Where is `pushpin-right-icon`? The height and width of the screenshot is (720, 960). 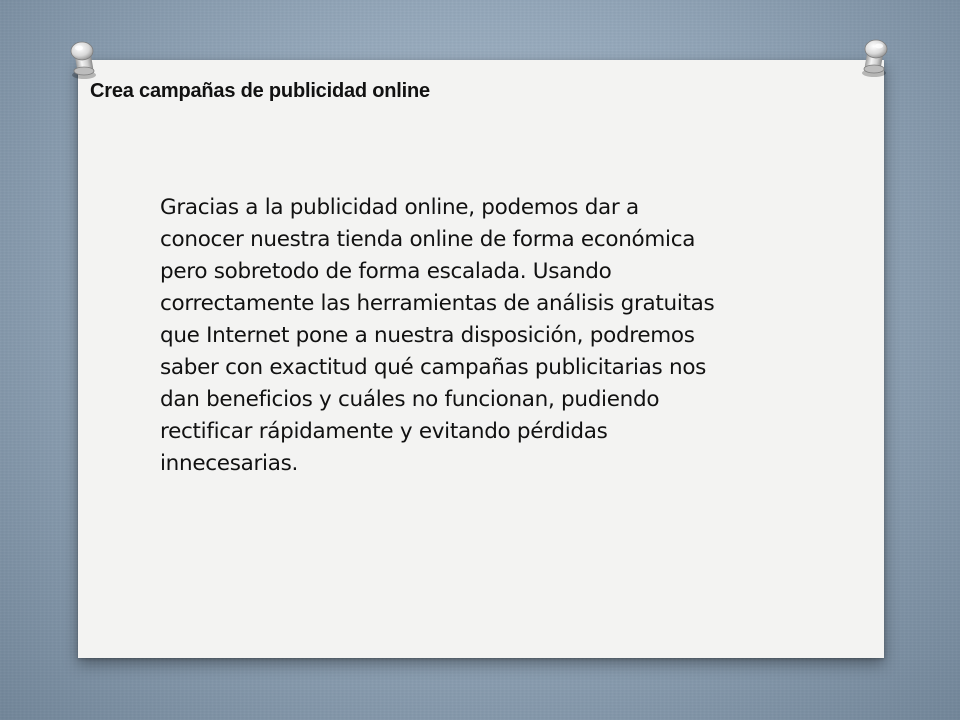 pushpin-right-icon is located at coordinates (875, 58).